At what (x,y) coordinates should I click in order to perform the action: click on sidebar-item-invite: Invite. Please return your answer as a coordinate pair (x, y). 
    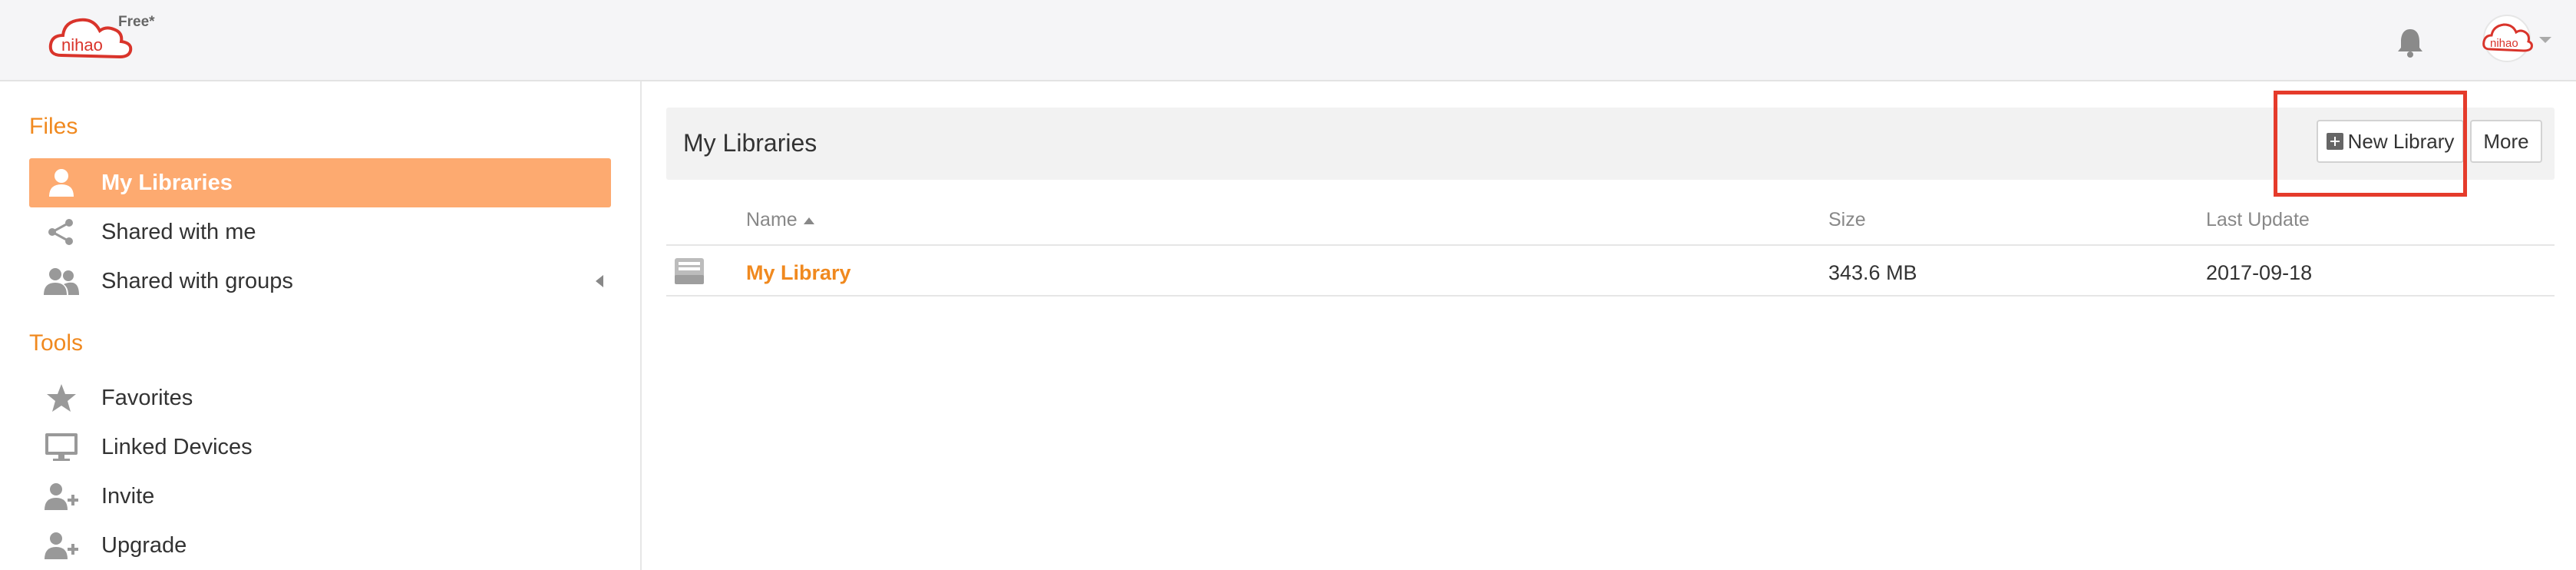
    Looking at the image, I should click on (320, 496).